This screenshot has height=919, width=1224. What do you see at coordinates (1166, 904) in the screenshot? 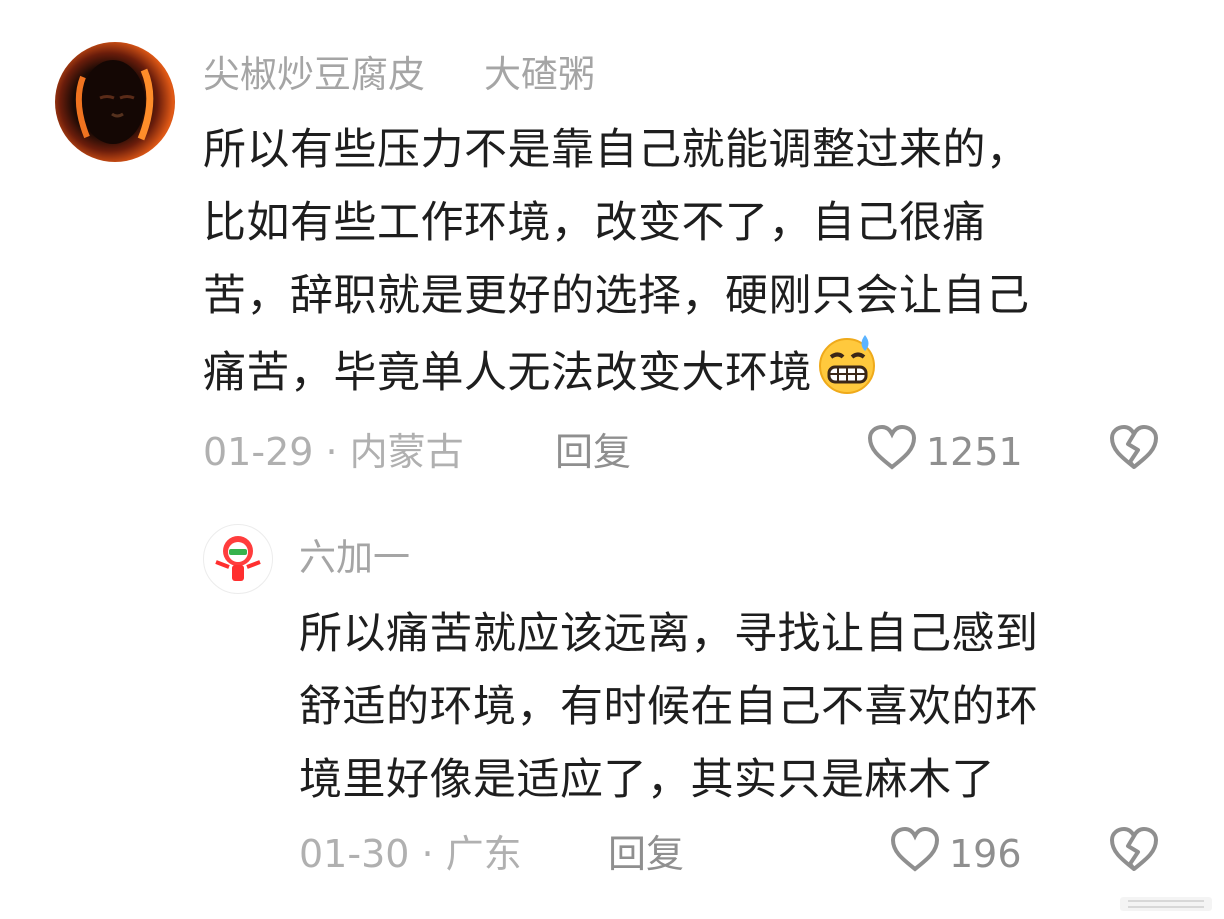
I see `watermark-image` at bounding box center [1166, 904].